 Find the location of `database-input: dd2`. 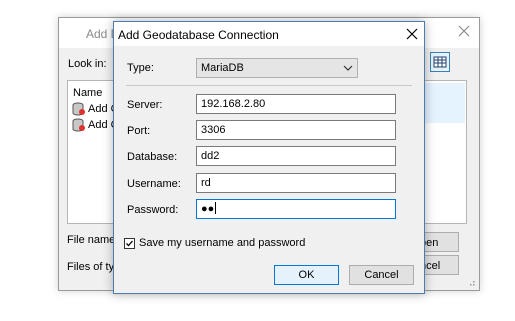

database-input: dd2 is located at coordinates (296, 156).